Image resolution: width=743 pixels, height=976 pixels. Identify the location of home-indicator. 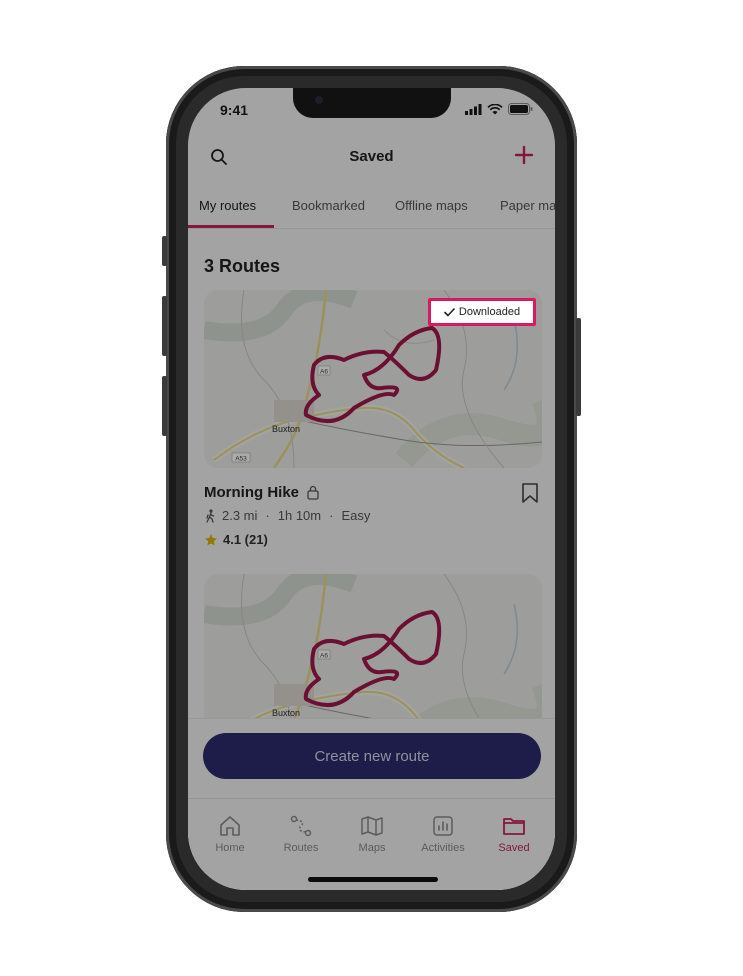
(373, 879).